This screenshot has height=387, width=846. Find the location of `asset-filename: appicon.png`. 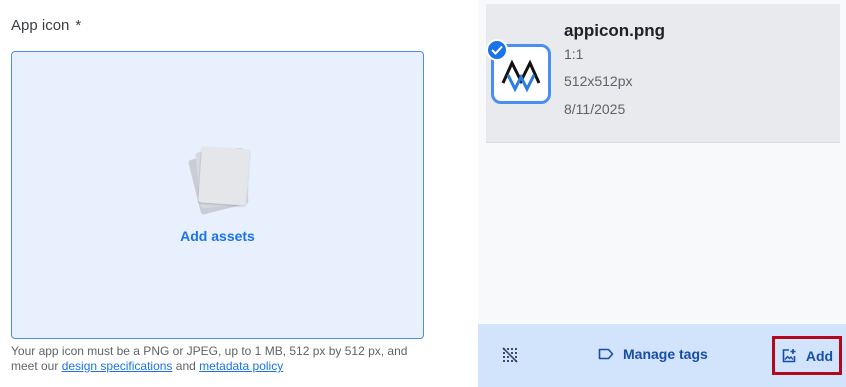

asset-filename: appicon.png is located at coordinates (615, 30).